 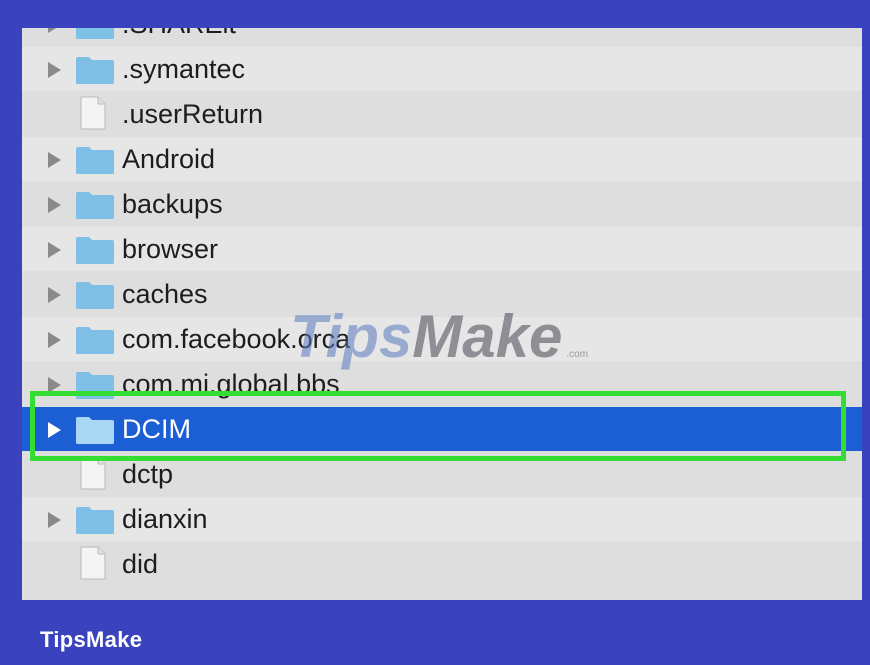 What do you see at coordinates (442, 249) in the screenshot?
I see `file-row: browser` at bounding box center [442, 249].